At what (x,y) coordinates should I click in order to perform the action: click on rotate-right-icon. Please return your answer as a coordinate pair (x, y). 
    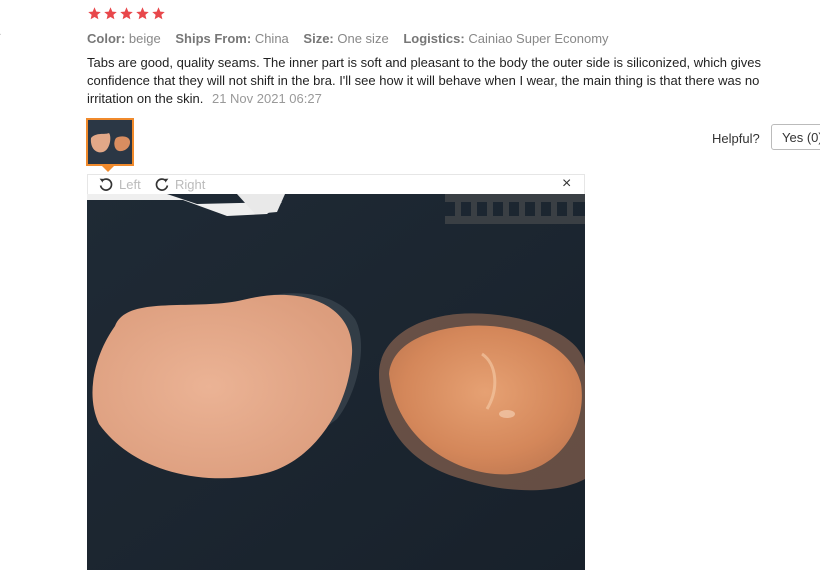
    Looking at the image, I should click on (162, 184).